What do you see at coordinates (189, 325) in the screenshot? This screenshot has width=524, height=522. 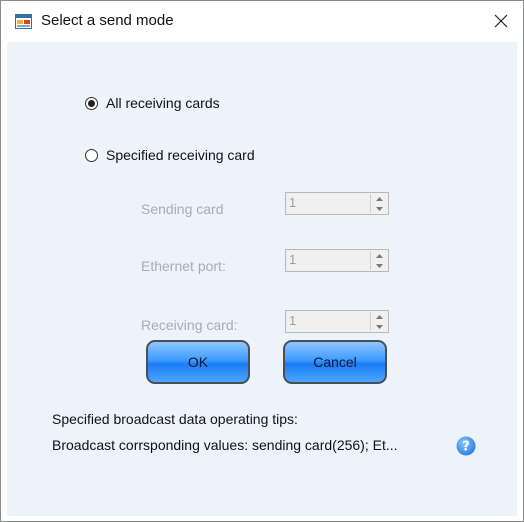 I see `receiving-card-label: Receiving card:` at bounding box center [189, 325].